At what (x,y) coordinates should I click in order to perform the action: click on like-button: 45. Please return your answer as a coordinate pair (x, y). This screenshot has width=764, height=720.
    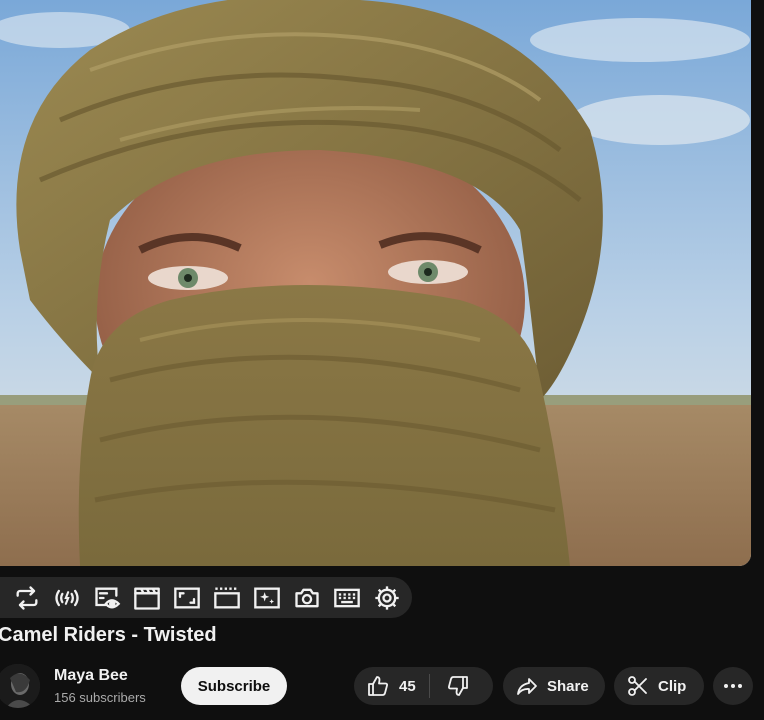
    Looking at the image, I should click on (385, 686).